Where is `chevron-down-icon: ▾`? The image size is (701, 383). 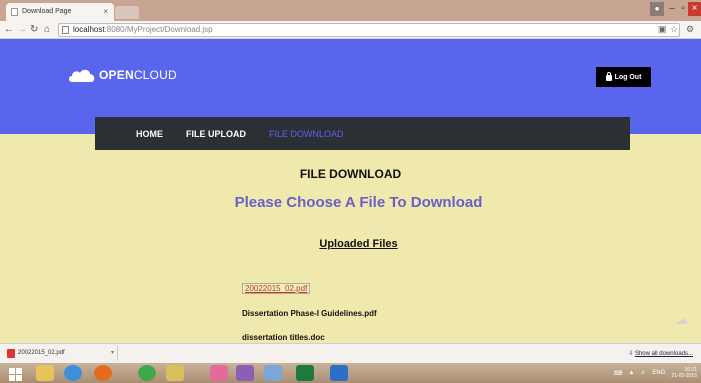 chevron-down-icon: ▾ is located at coordinates (112, 353).